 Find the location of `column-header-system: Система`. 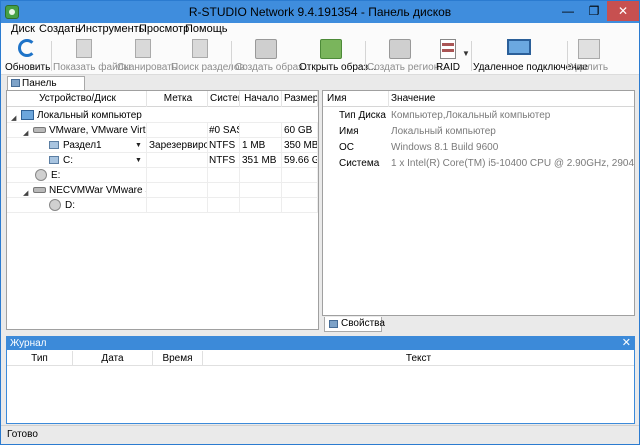

column-header-system: Система is located at coordinates (224, 99).